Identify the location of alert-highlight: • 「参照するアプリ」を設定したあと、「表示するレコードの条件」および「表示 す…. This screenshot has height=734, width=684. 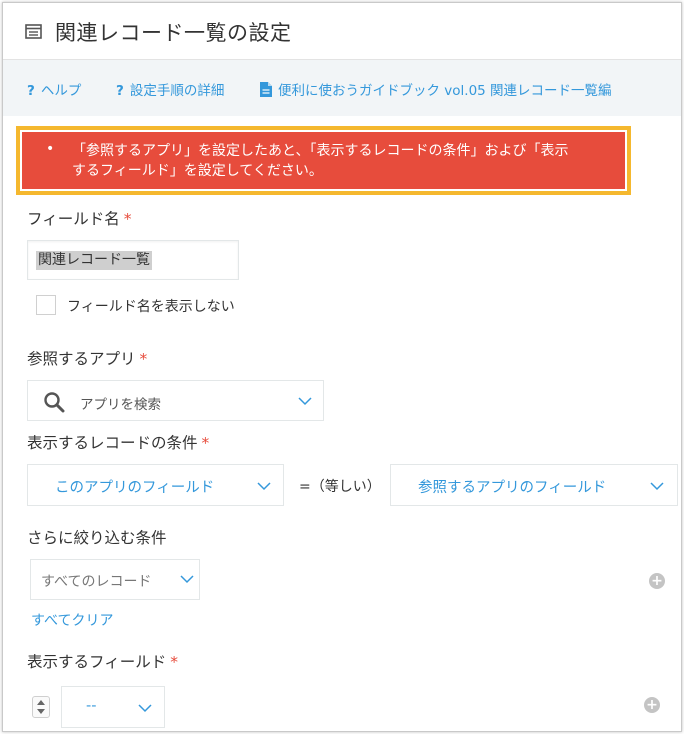
(323, 160).